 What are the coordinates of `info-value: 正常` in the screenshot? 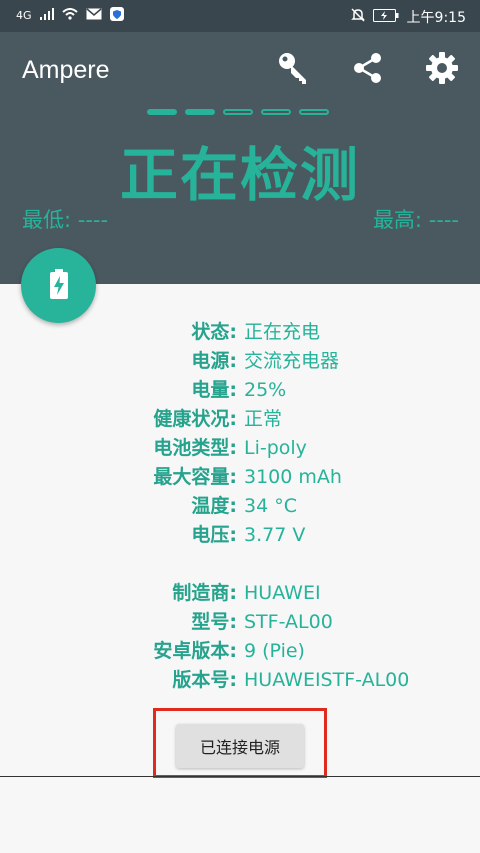 It's located at (263, 419).